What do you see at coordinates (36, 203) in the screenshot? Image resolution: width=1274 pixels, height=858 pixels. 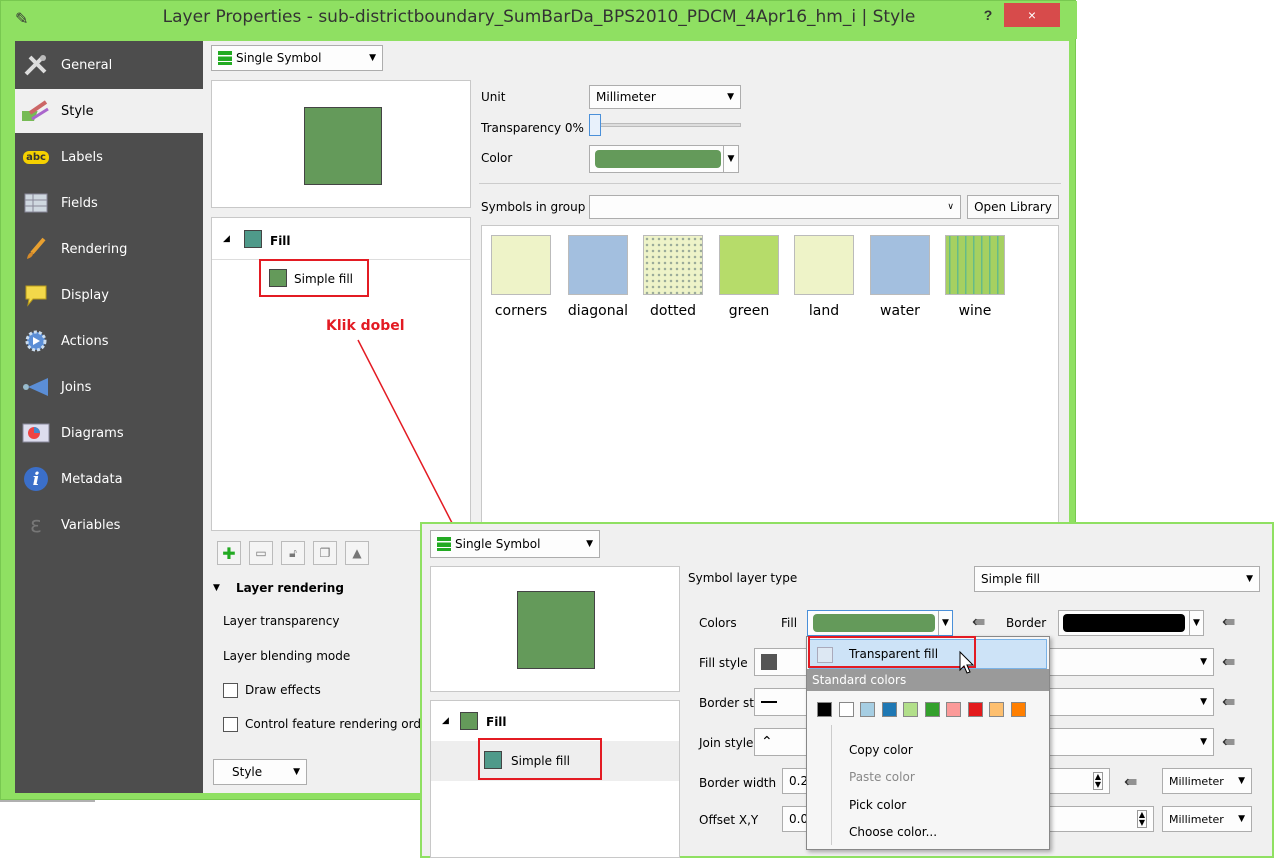 I see `table-icon` at bounding box center [36, 203].